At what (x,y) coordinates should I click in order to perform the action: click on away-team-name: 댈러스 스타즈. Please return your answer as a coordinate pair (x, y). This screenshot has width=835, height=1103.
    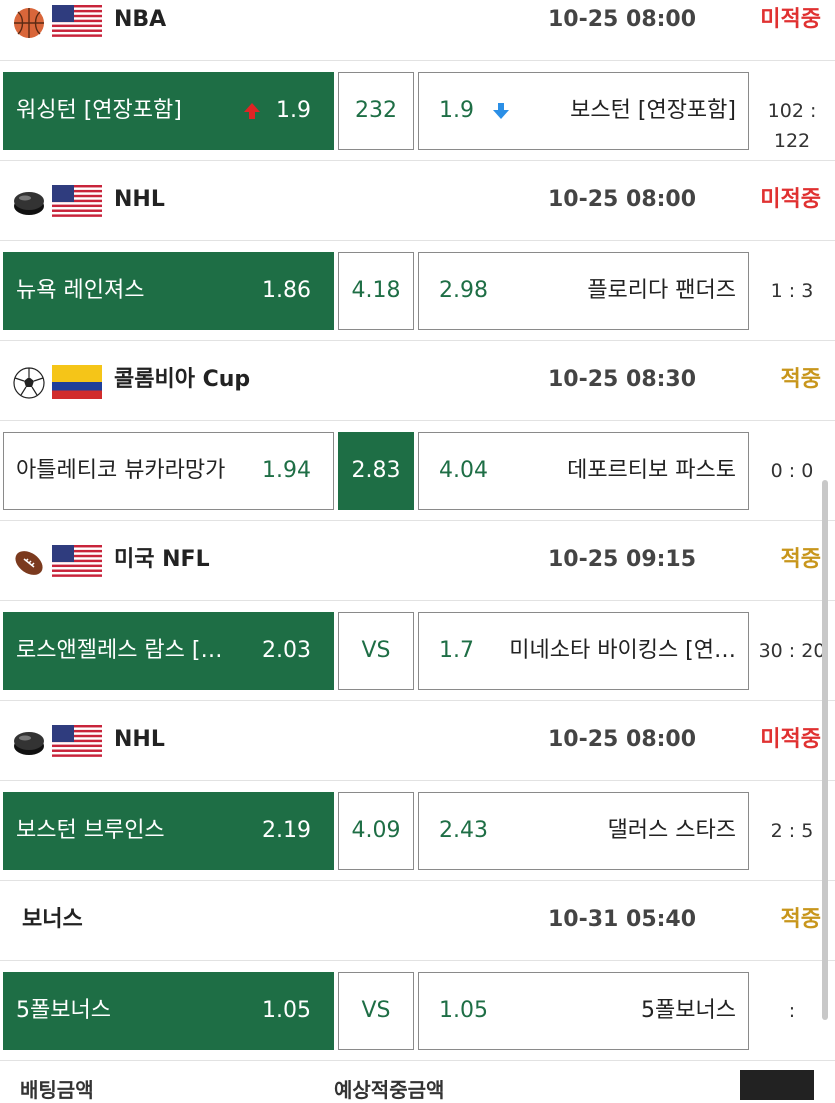
    Looking at the image, I should click on (671, 830).